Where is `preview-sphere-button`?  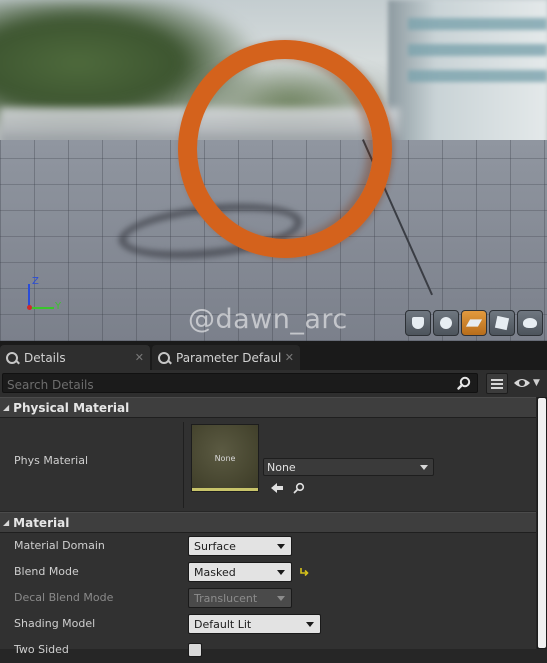
preview-sphere-button is located at coordinates (446, 323).